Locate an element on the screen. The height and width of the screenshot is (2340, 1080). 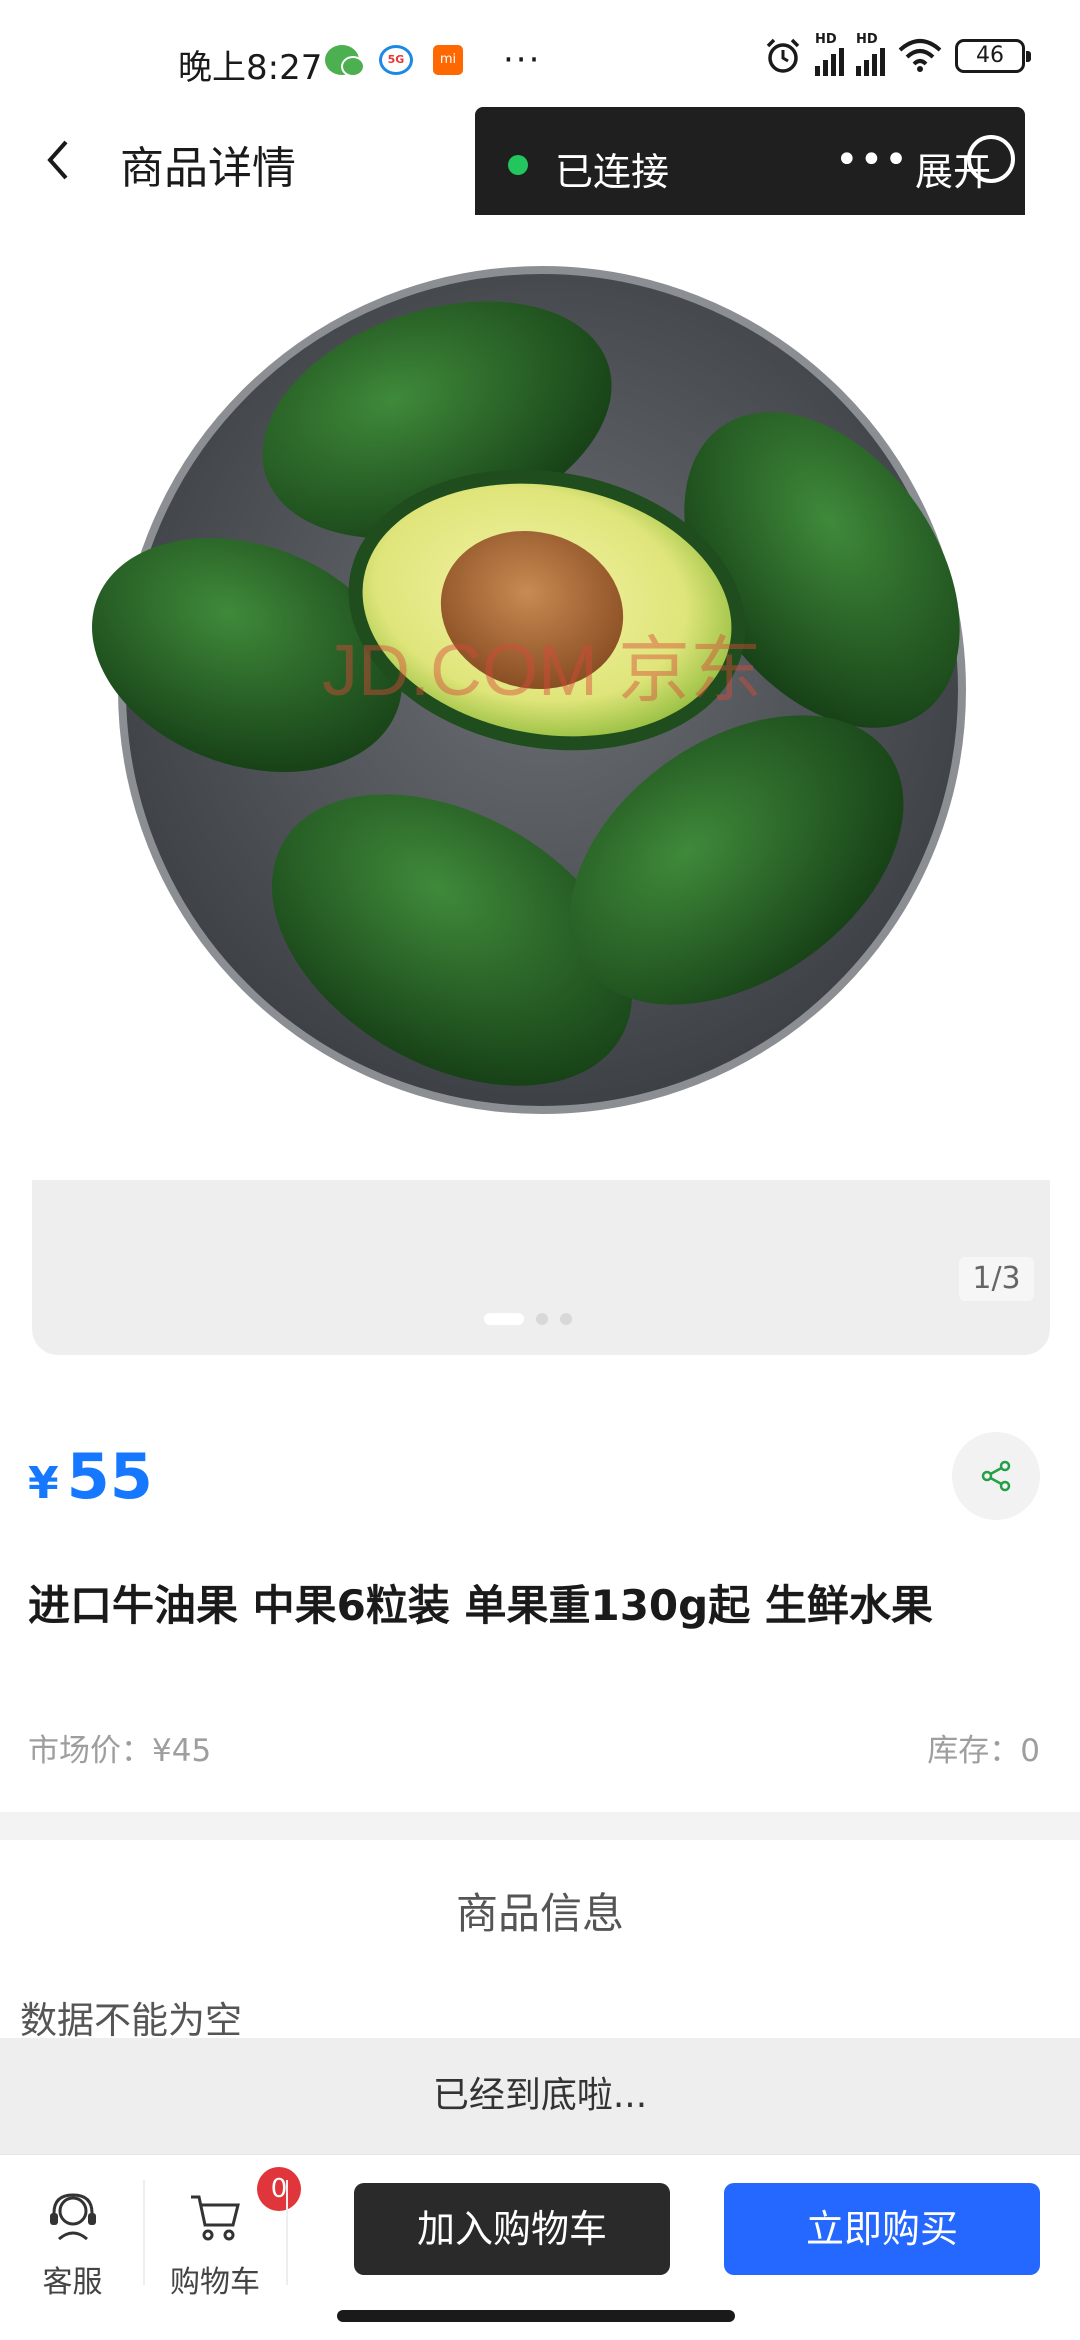
signal-1-icon: HD is located at coordinates (829, 54).